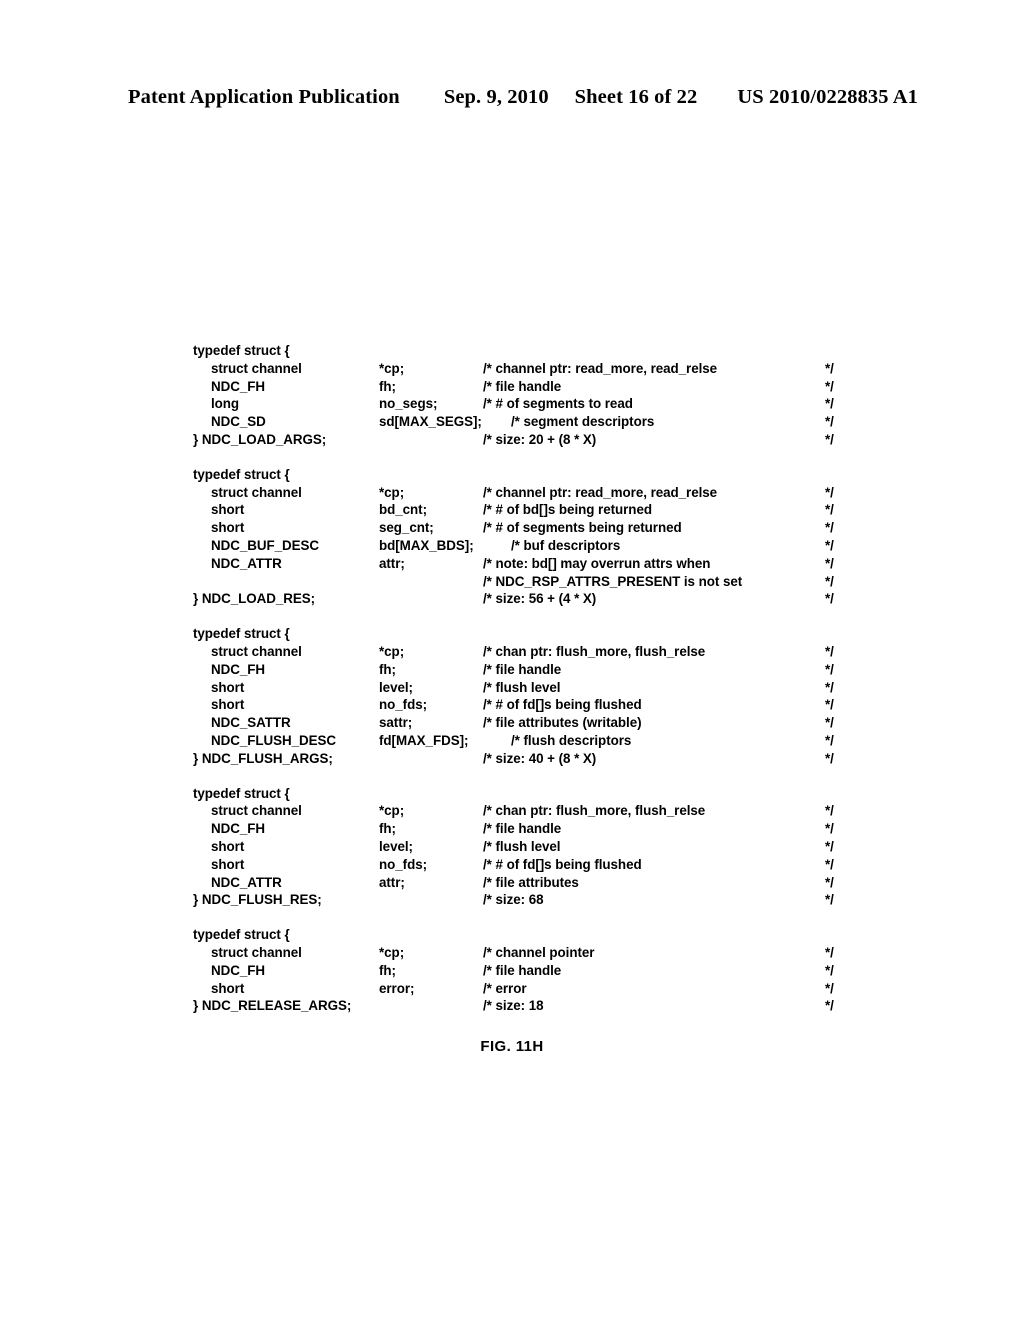 This screenshot has width=1024, height=1320. Describe the element at coordinates (496, 97) in the screenshot. I see `header-publication-date: Sep. 9, 2010` at that location.